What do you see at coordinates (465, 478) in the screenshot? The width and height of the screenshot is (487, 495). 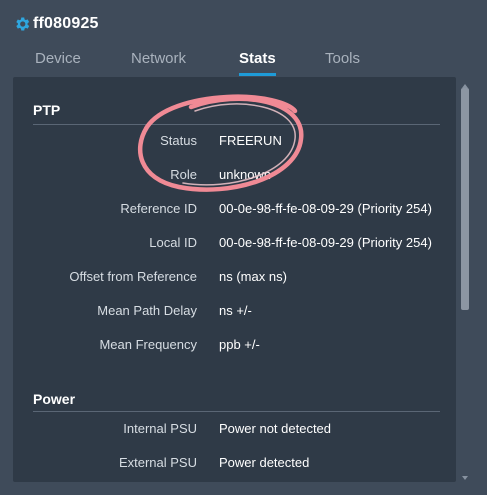 I see `scroll-down-arrow-icon` at bounding box center [465, 478].